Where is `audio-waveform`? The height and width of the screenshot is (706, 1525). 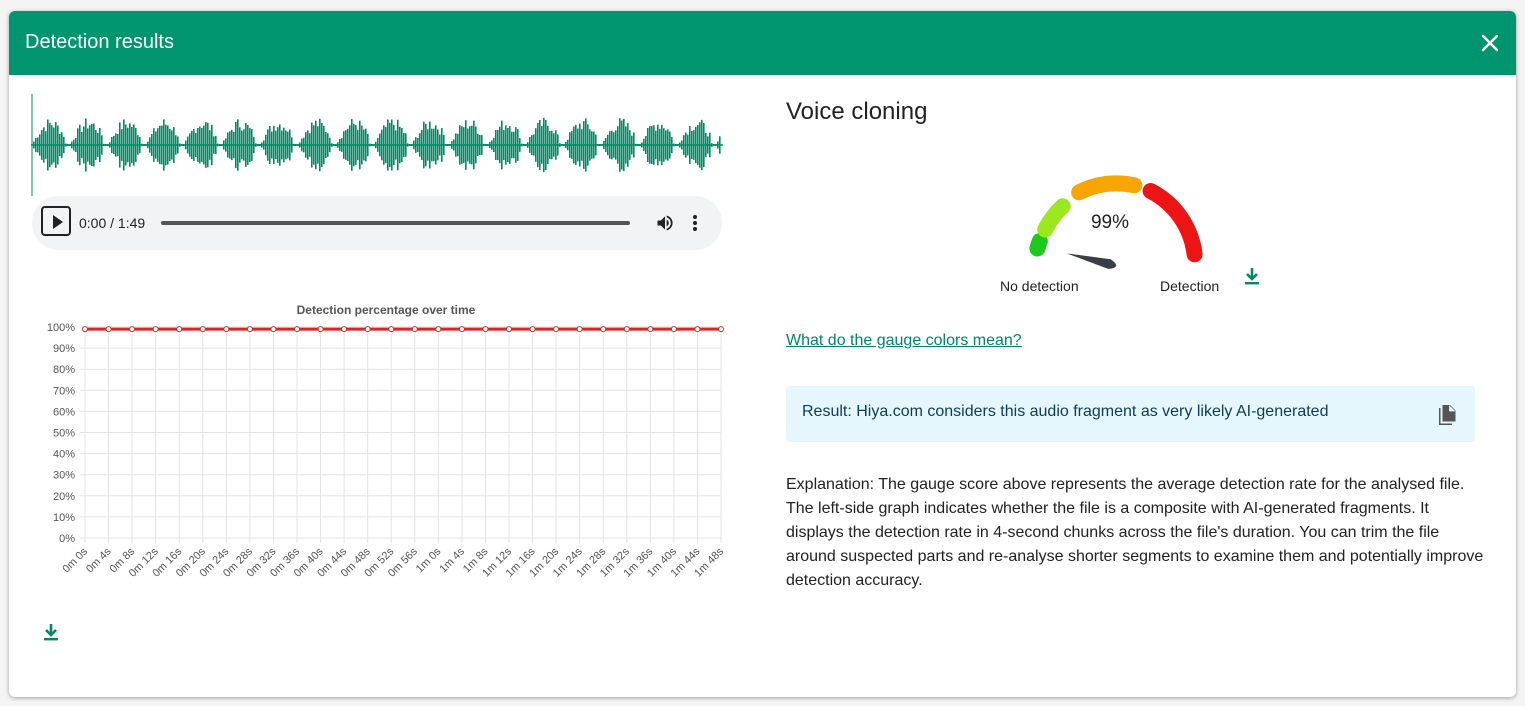
audio-waveform is located at coordinates (377, 145).